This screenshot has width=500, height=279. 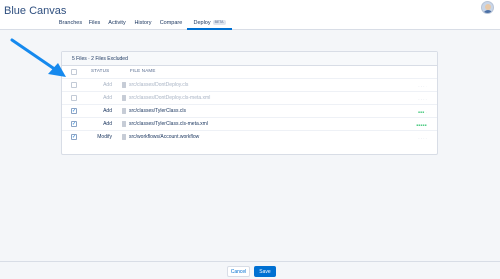 I want to click on tab-files: Files, so click(x=94, y=23).